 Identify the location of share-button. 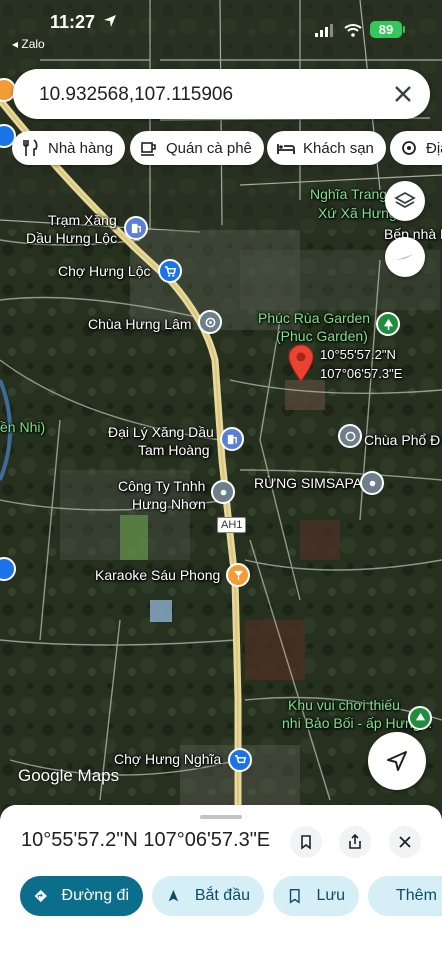
(355, 842).